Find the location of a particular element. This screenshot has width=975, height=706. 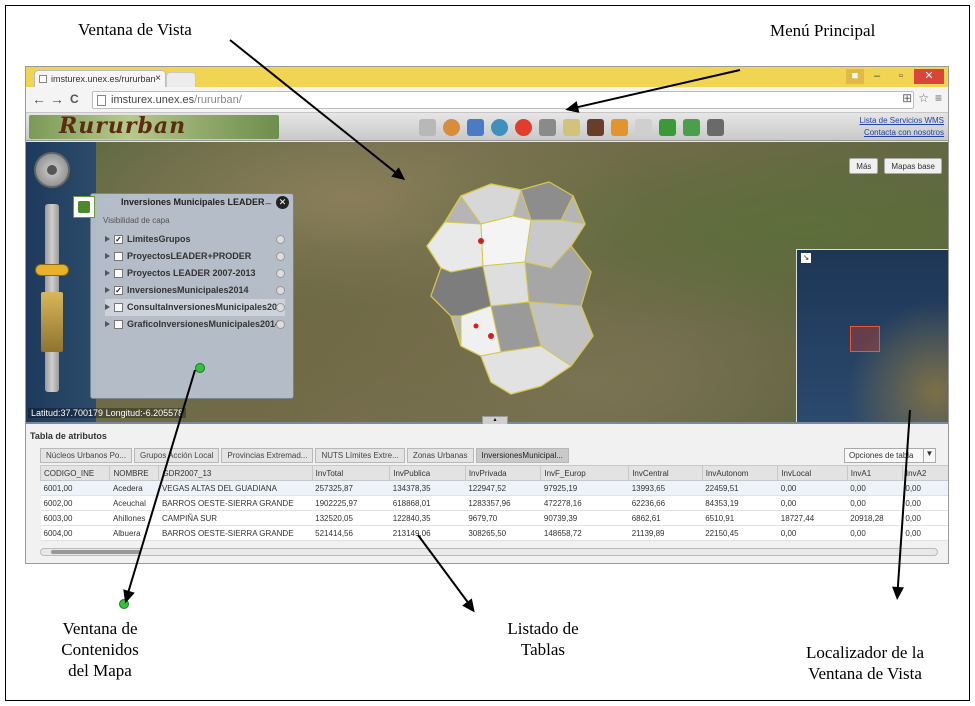

close-tab-icon: × is located at coordinates (158, 78).